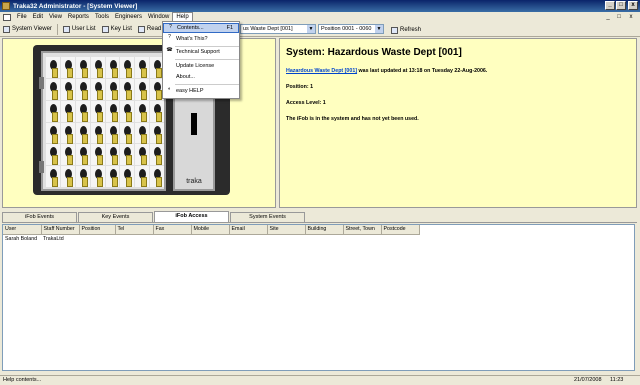 The image size is (640, 385). I want to click on easy-help-item: ◐ easy HELP, so click(201, 91).